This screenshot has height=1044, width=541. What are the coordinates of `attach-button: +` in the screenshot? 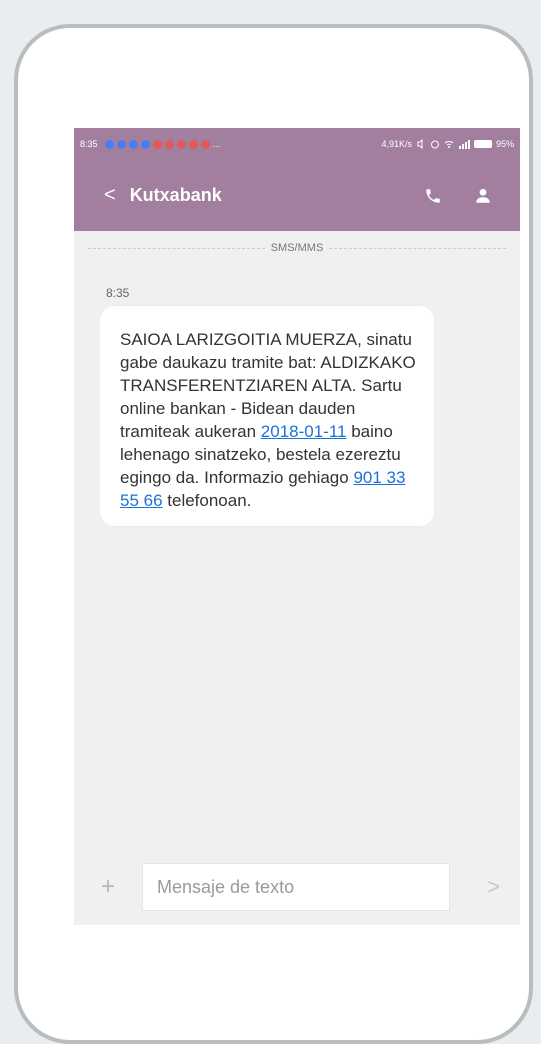 It's located at (108, 887).